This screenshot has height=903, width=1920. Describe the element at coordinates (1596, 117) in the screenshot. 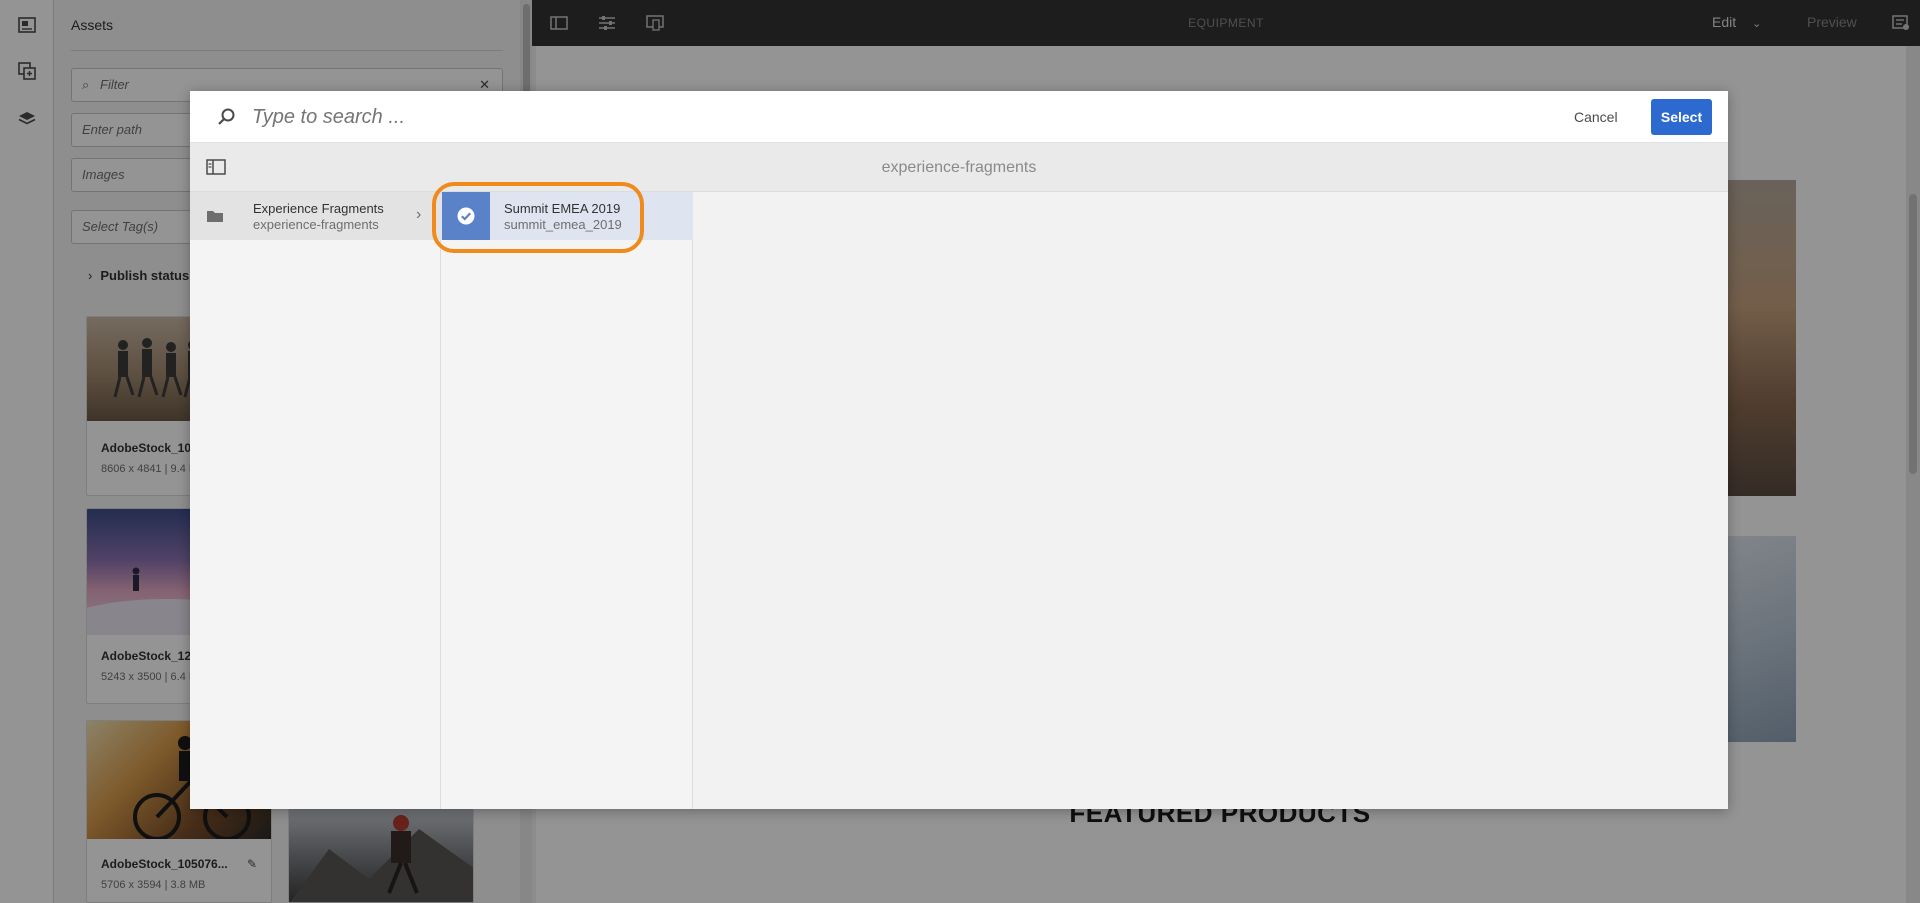

I see `cancel-button: Cancel` at that location.